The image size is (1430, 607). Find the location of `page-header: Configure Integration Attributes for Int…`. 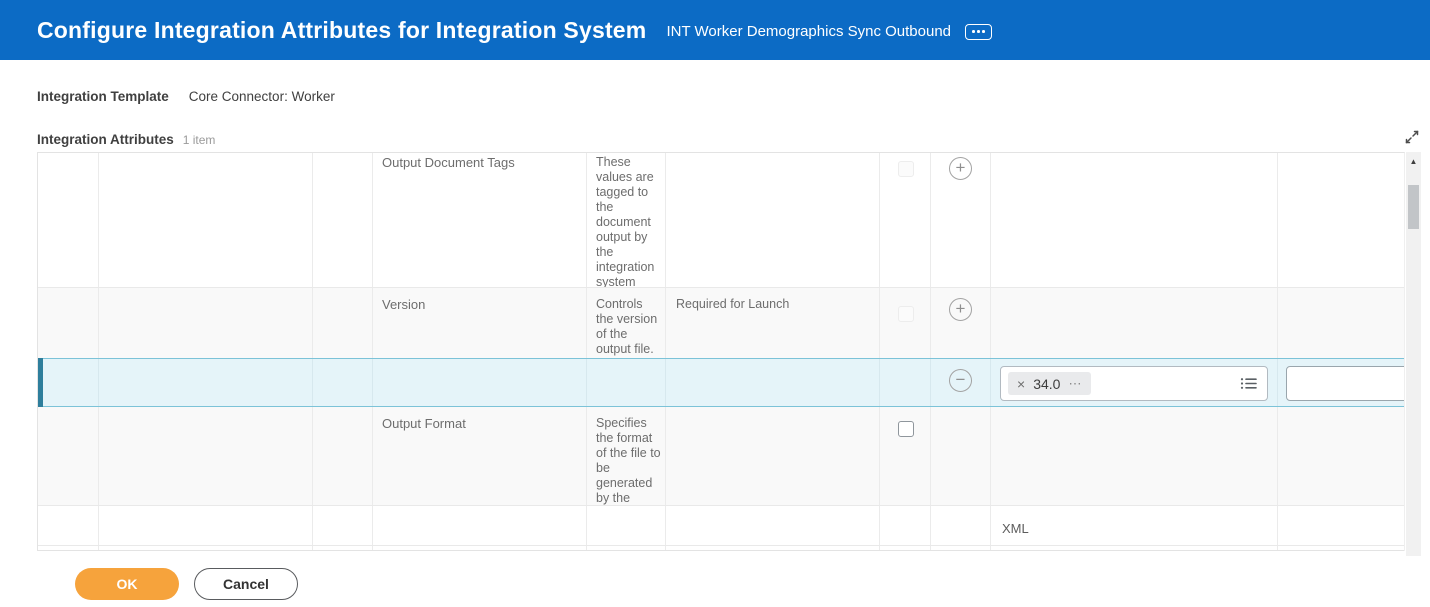

page-header: Configure Integration Attributes for Int… is located at coordinates (715, 30).